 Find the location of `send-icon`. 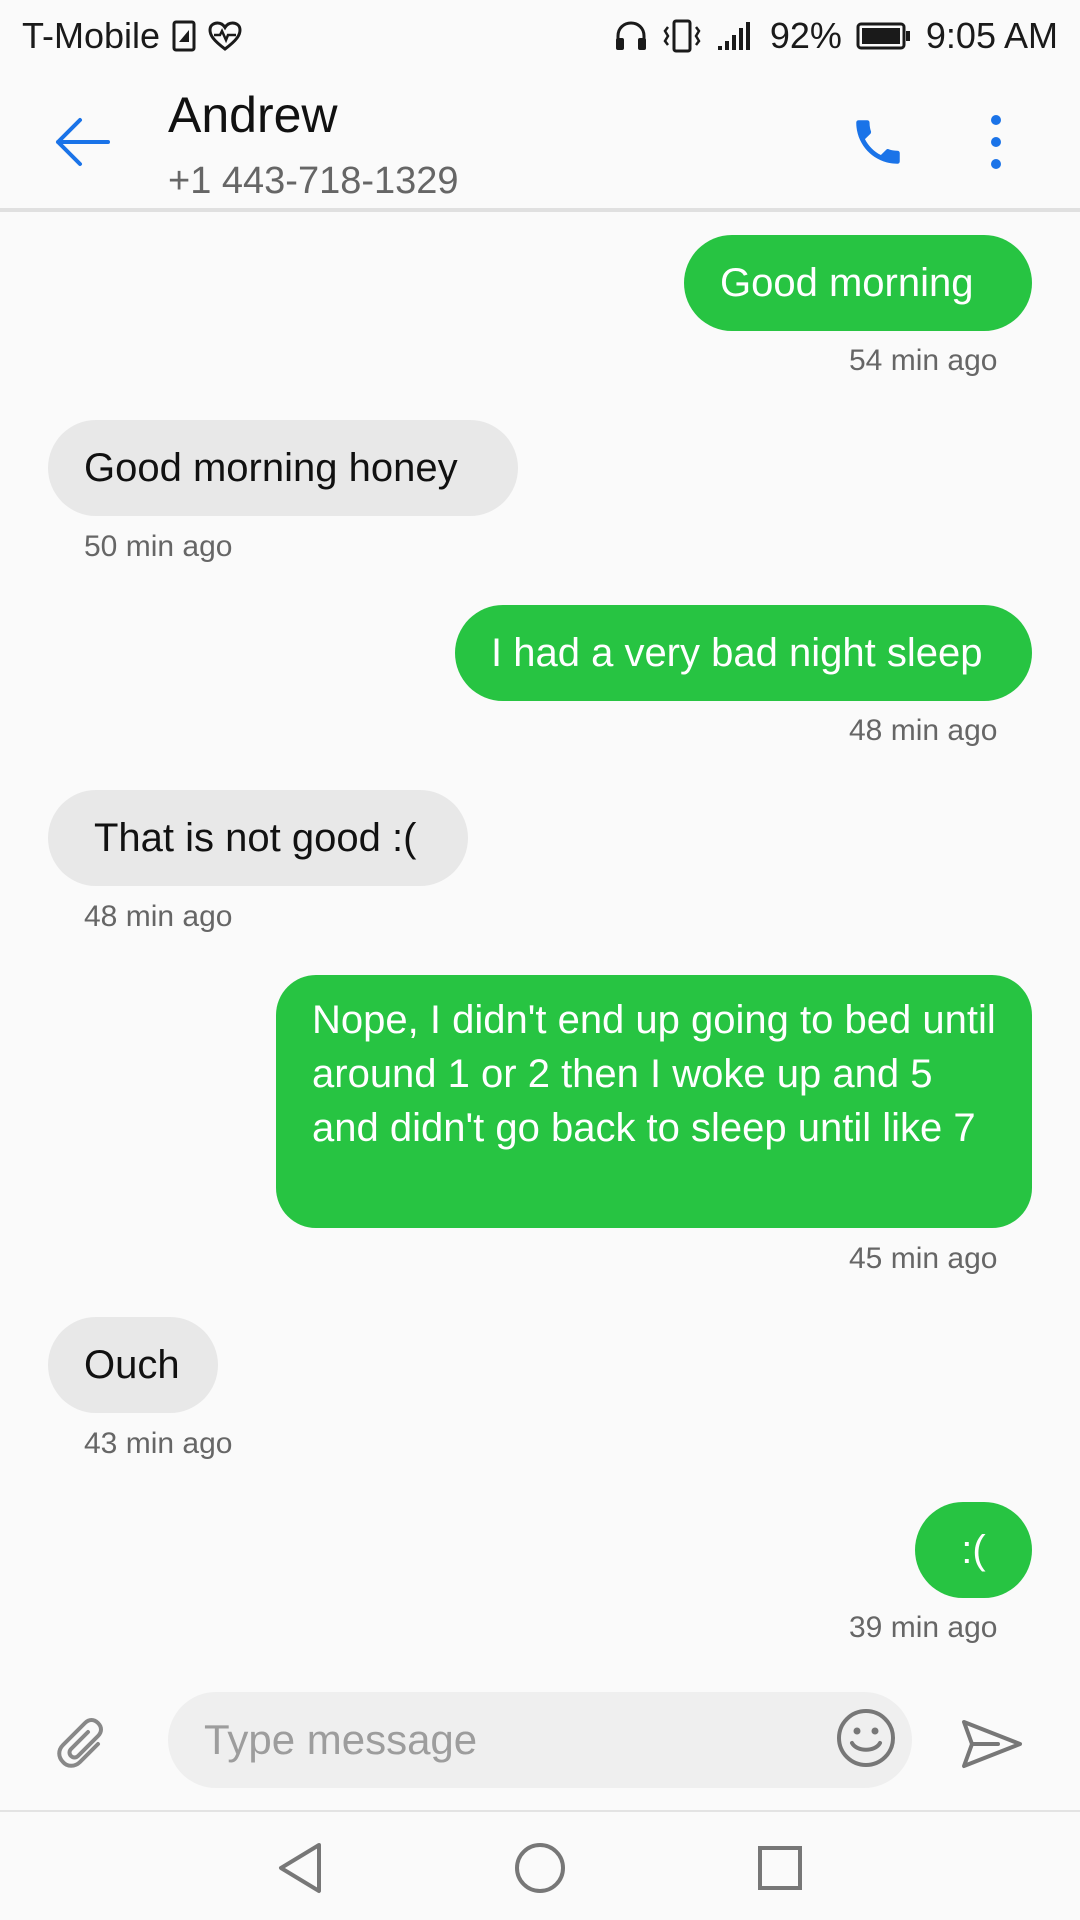

send-icon is located at coordinates (992, 1746).